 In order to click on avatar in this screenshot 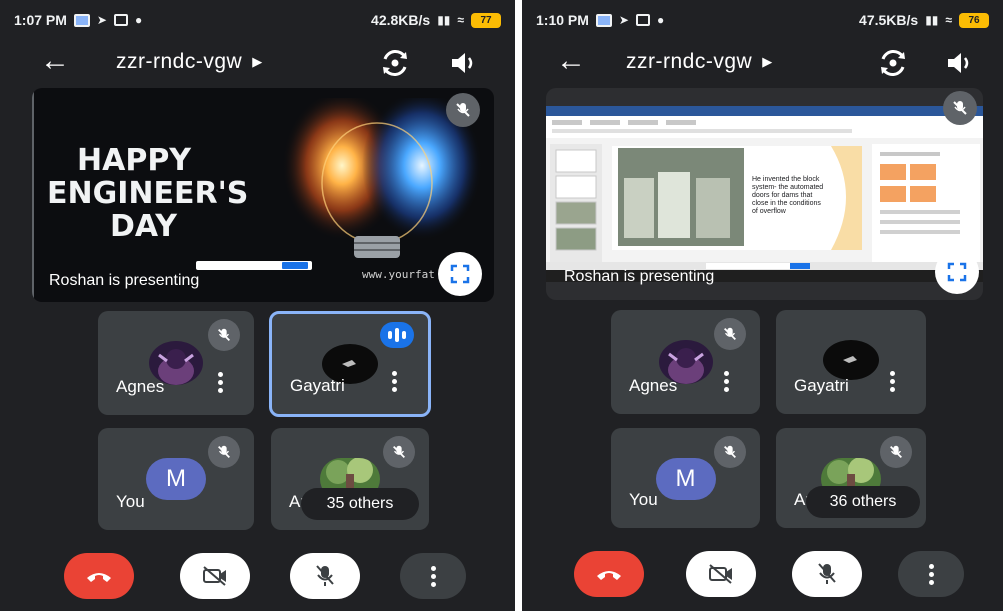, I will do `click(851, 360)`.